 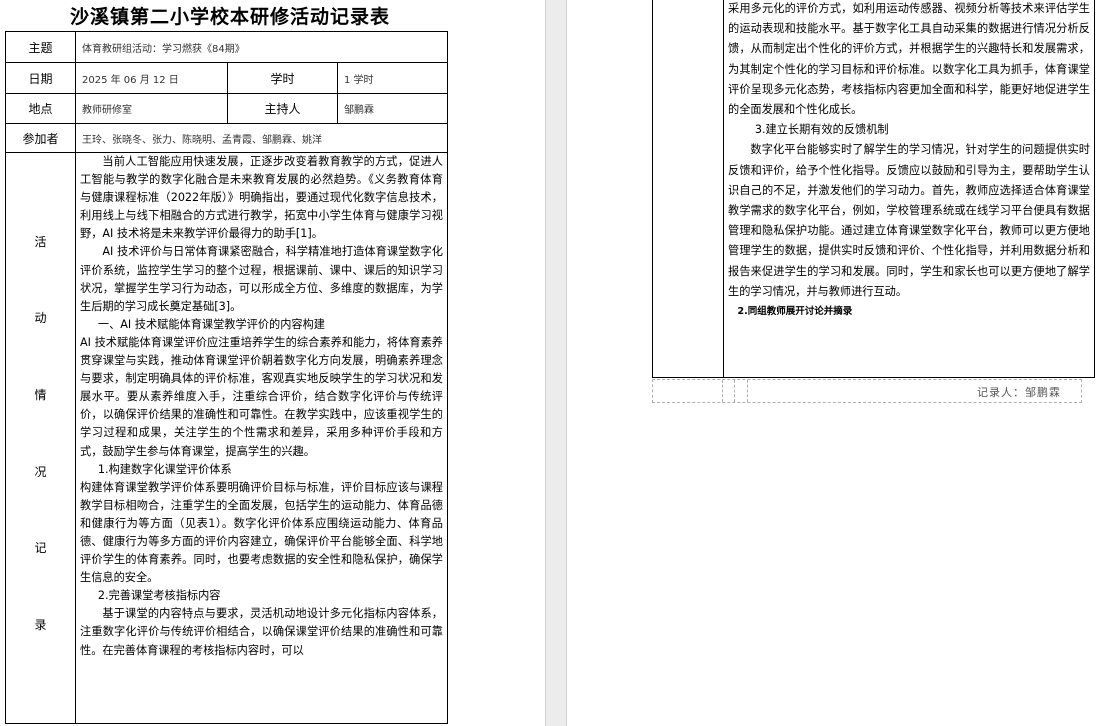 I want to click on hours-value: 1 学时, so click(x=392, y=78).